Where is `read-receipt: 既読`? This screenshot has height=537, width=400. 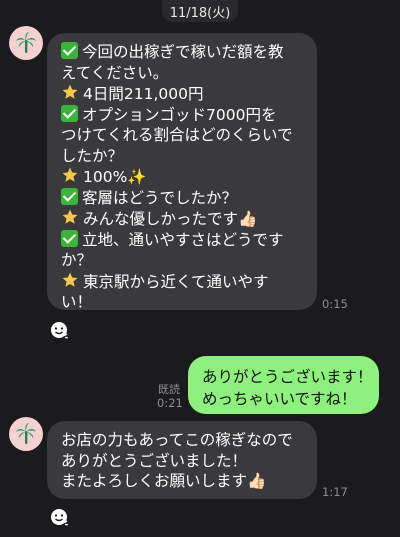 read-receipt: 既読 is located at coordinates (169, 389).